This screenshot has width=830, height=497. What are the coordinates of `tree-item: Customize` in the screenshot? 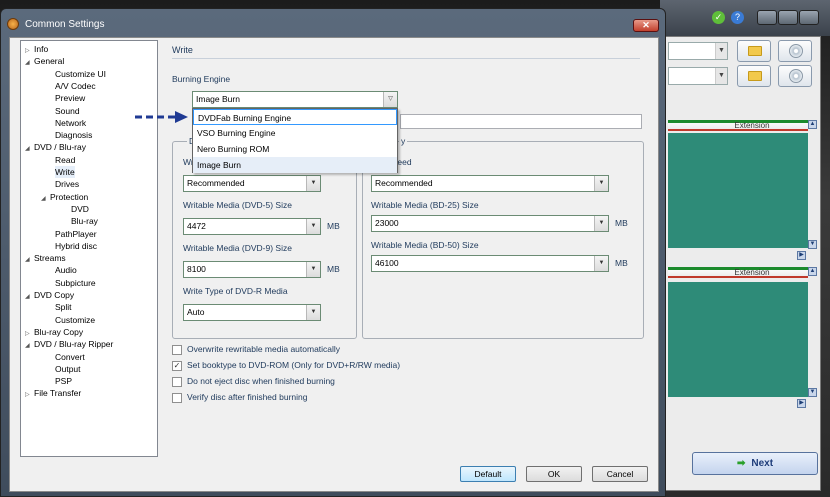 It's located at (75, 320).